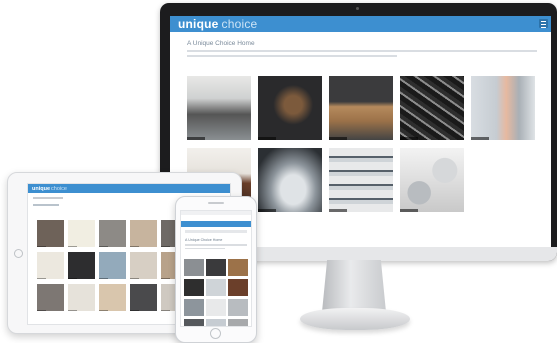  I want to click on speaker-icon, so click(216, 203).